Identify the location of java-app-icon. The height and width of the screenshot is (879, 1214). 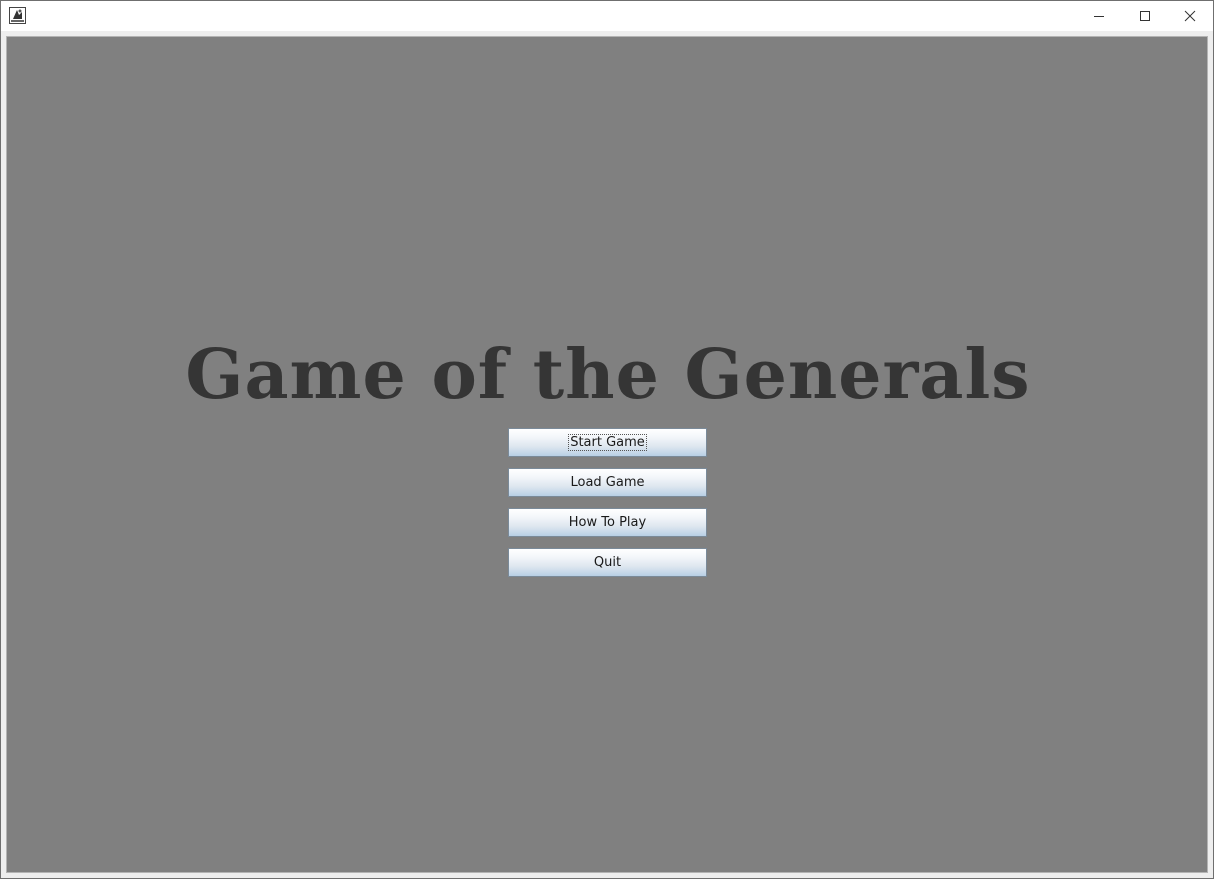
(17, 15).